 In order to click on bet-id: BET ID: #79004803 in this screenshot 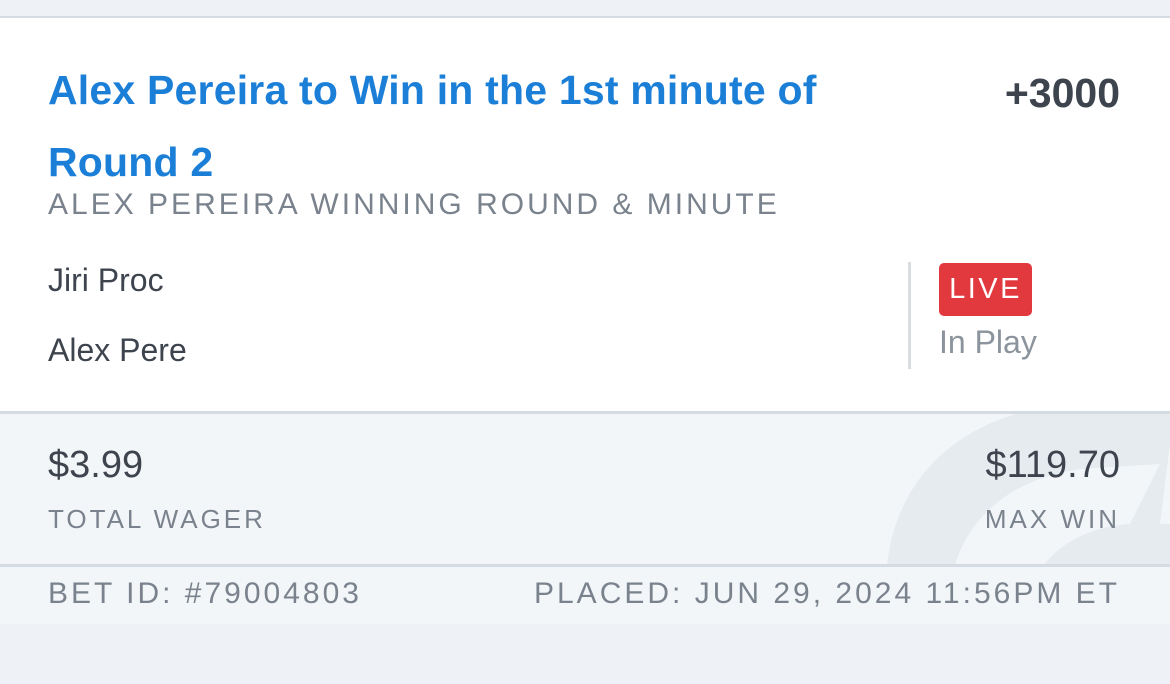, I will do `click(205, 593)`.